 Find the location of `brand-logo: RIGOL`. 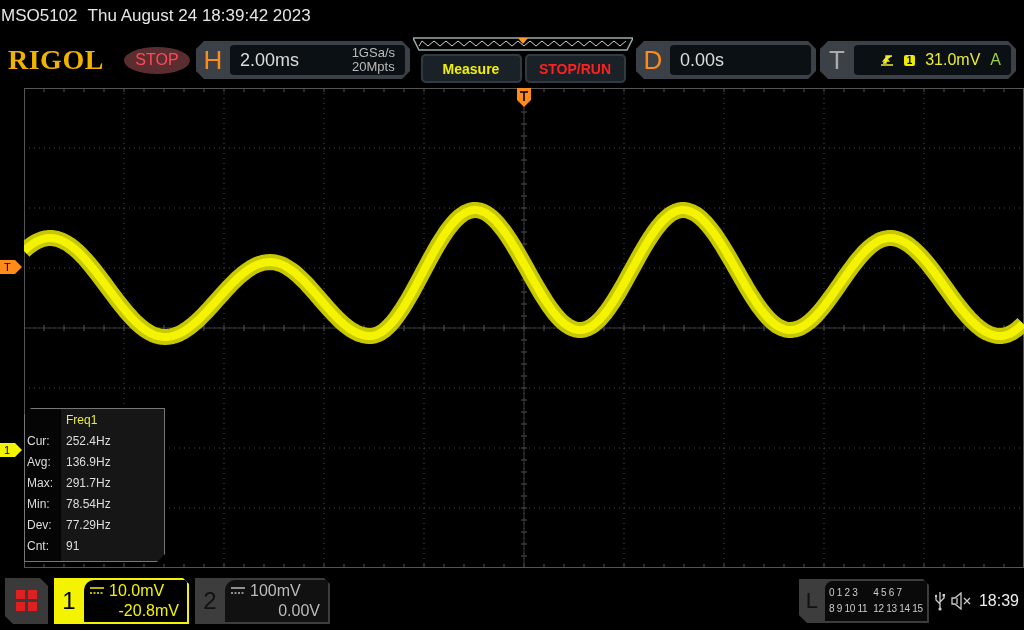

brand-logo: RIGOL is located at coordinates (56, 60).